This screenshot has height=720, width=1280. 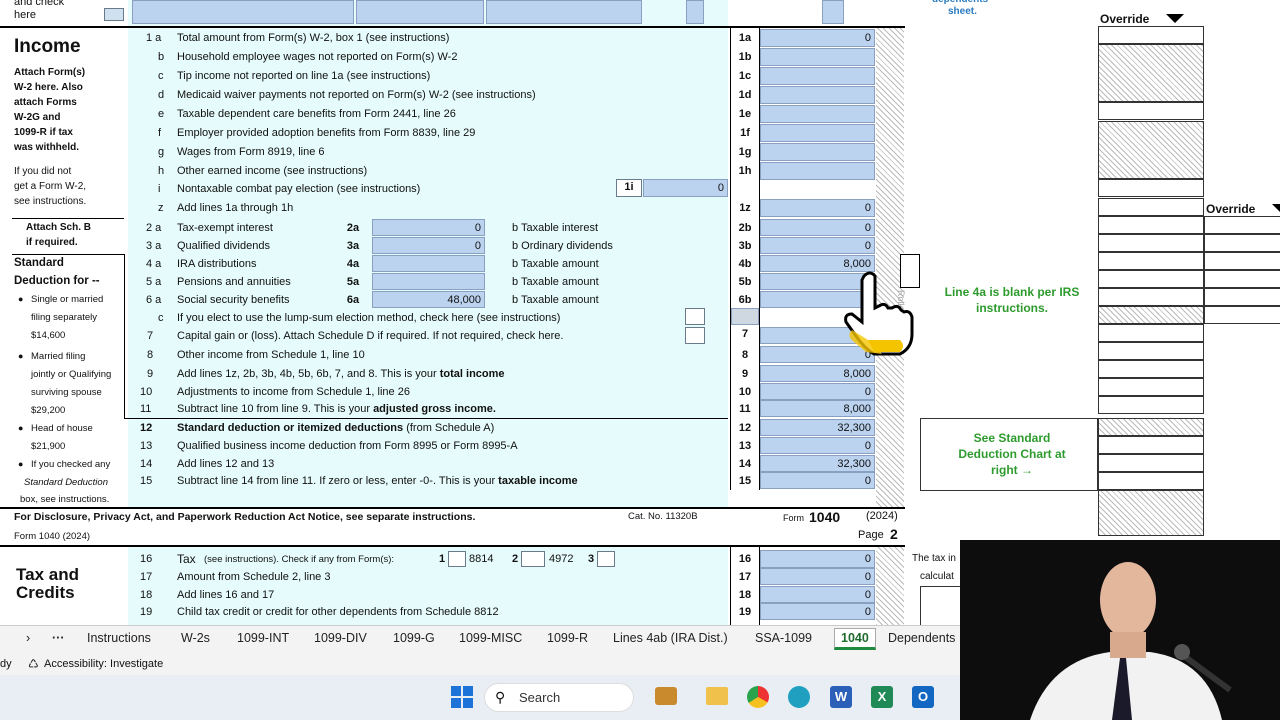 I want to click on income-side-8: If you did not, so click(x=43, y=171).